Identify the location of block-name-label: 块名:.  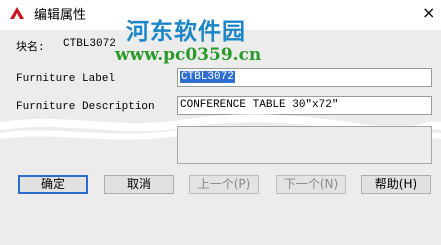
(30, 48).